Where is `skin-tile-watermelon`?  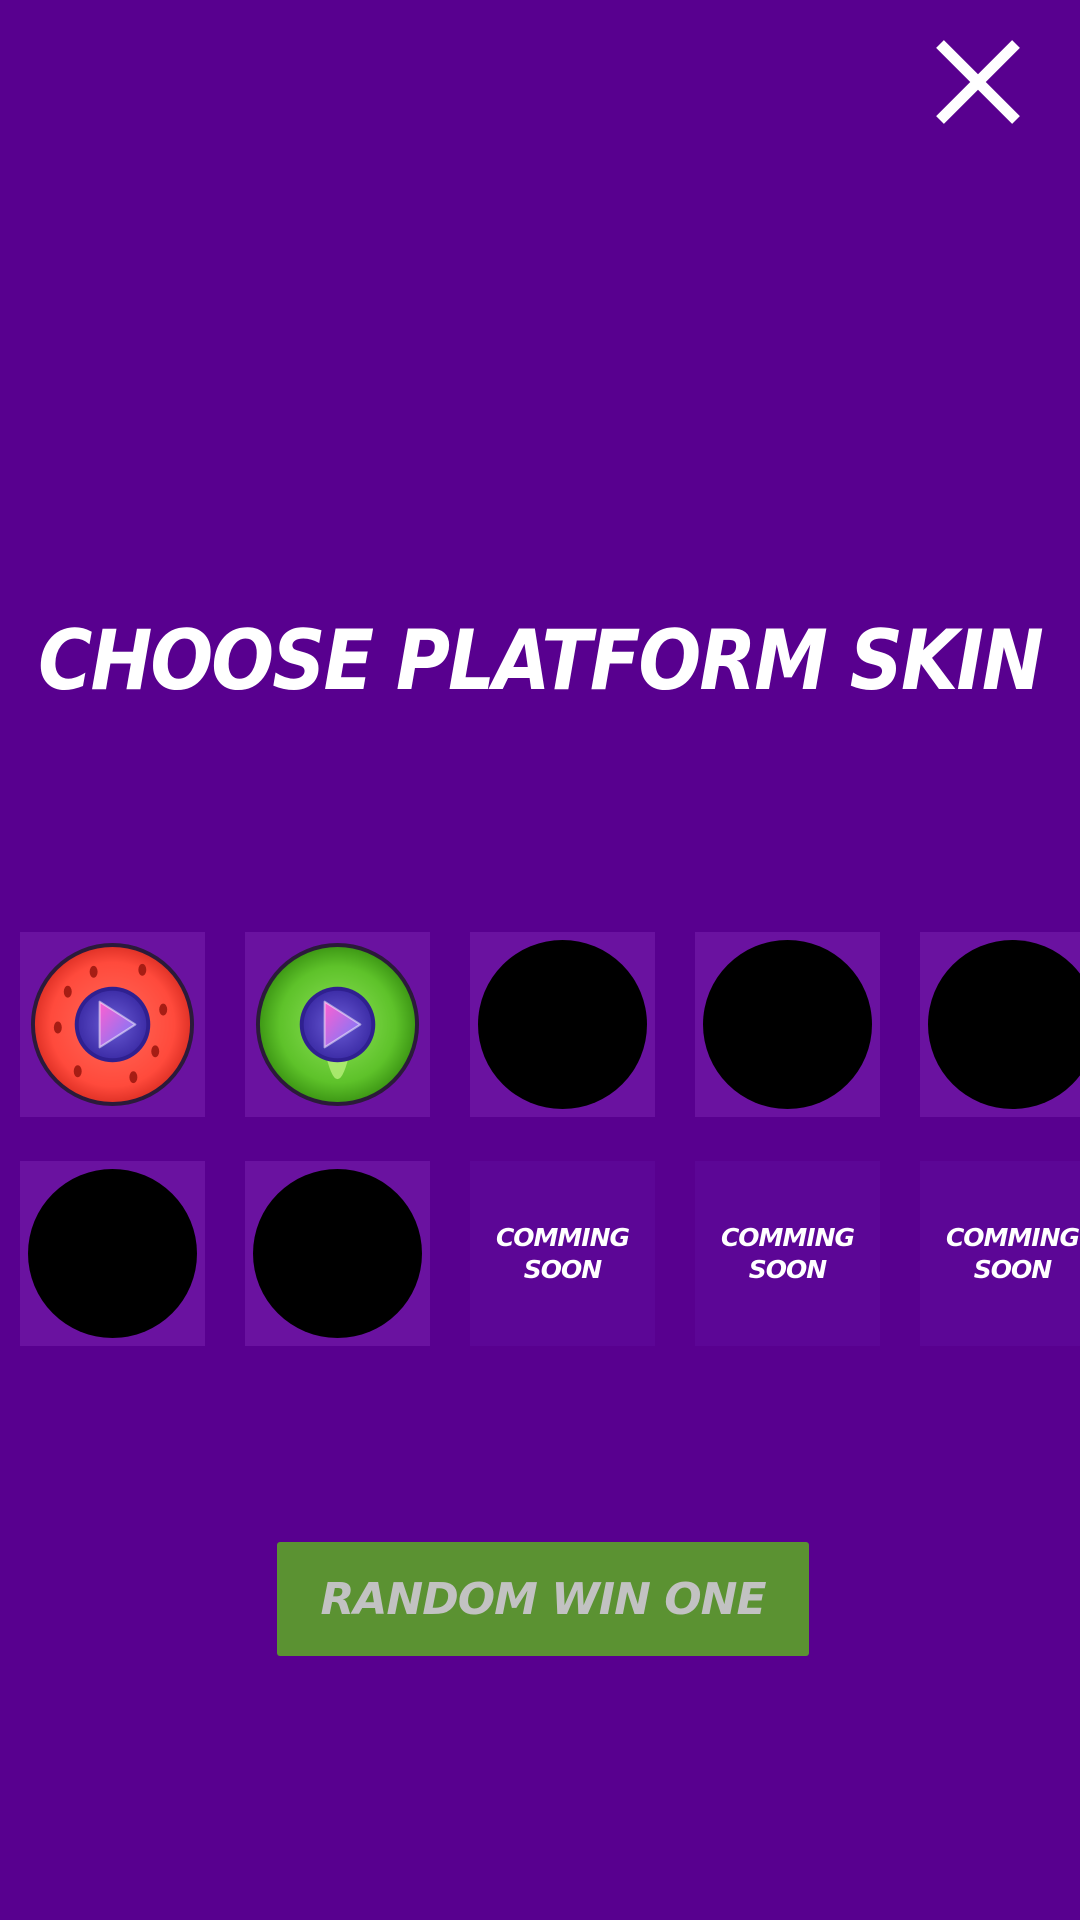
skin-tile-watermelon is located at coordinates (112, 1024).